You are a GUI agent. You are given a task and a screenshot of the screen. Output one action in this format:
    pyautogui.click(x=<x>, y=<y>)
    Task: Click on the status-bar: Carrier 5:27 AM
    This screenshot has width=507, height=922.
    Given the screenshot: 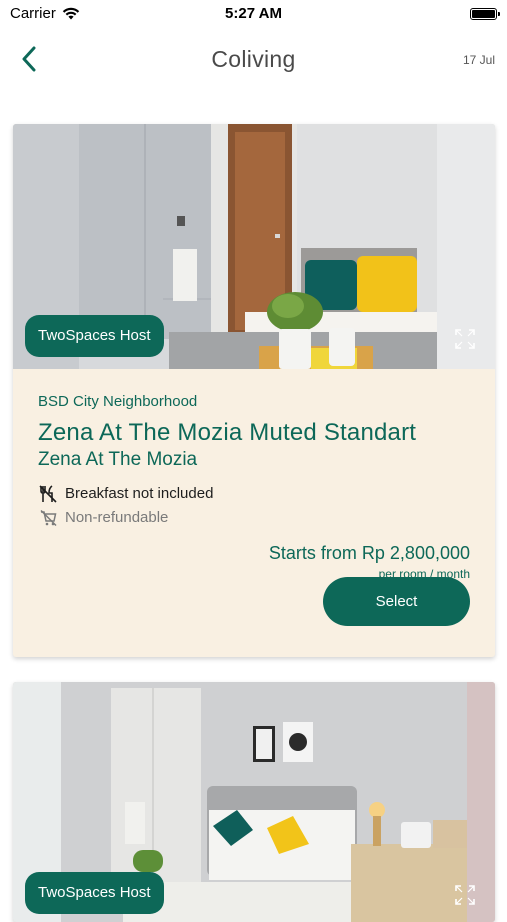 What is the action you would take?
    pyautogui.click(x=253, y=14)
    